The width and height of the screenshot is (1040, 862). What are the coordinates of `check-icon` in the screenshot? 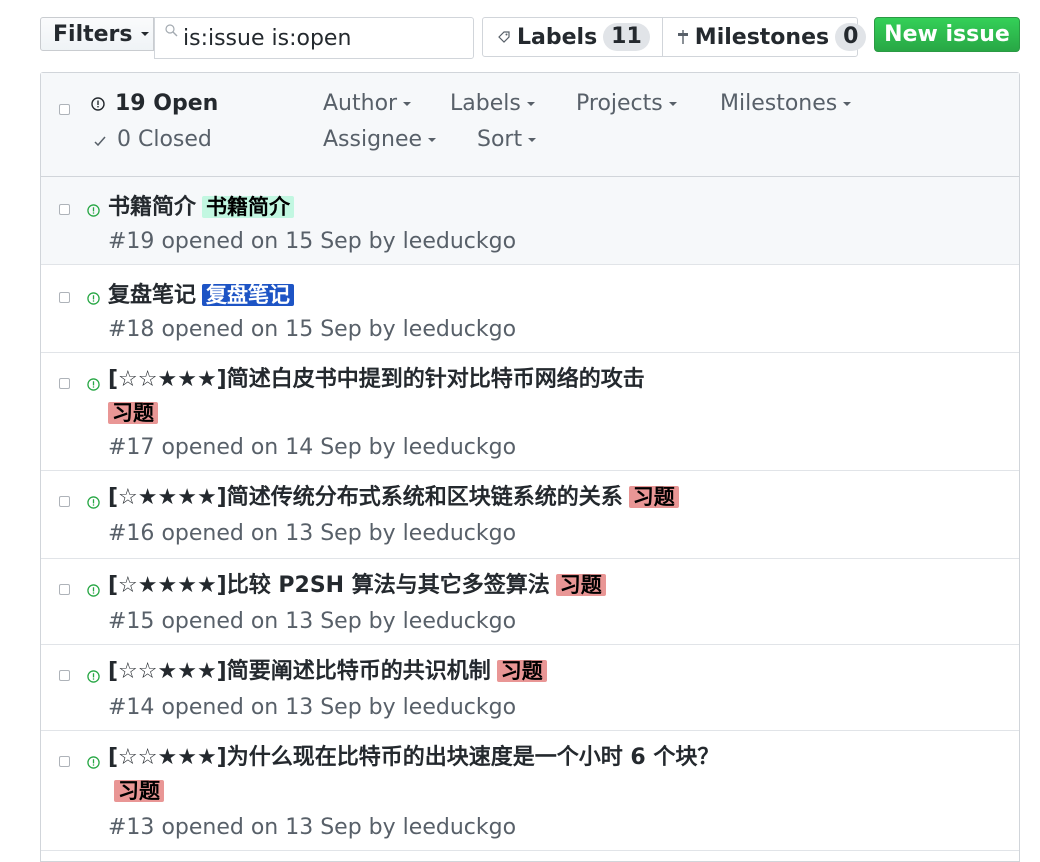 It's located at (100, 141).